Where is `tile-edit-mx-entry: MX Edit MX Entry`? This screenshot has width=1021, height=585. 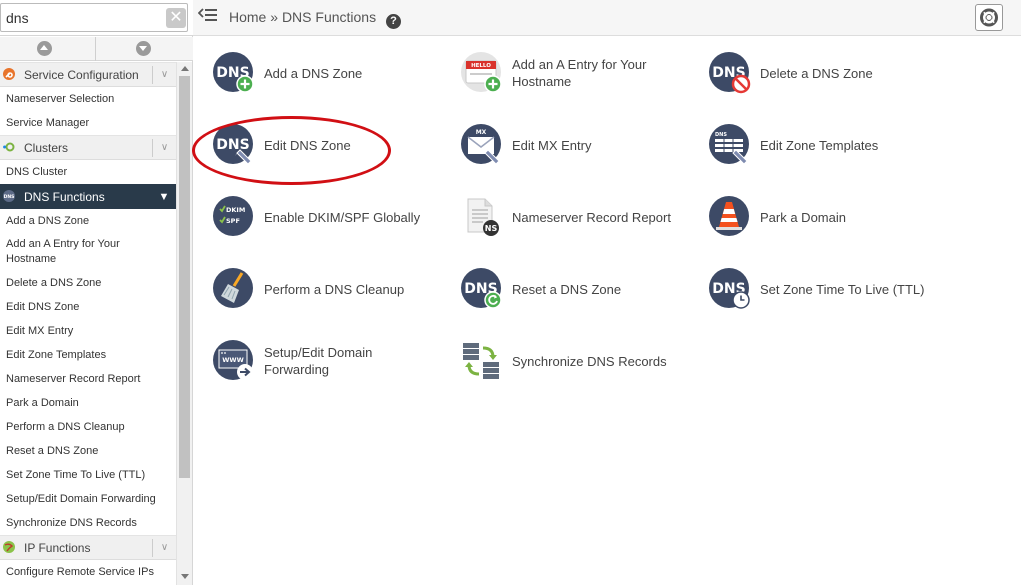 tile-edit-mx-entry: MX Edit MX Entry is located at coordinates (563, 145).